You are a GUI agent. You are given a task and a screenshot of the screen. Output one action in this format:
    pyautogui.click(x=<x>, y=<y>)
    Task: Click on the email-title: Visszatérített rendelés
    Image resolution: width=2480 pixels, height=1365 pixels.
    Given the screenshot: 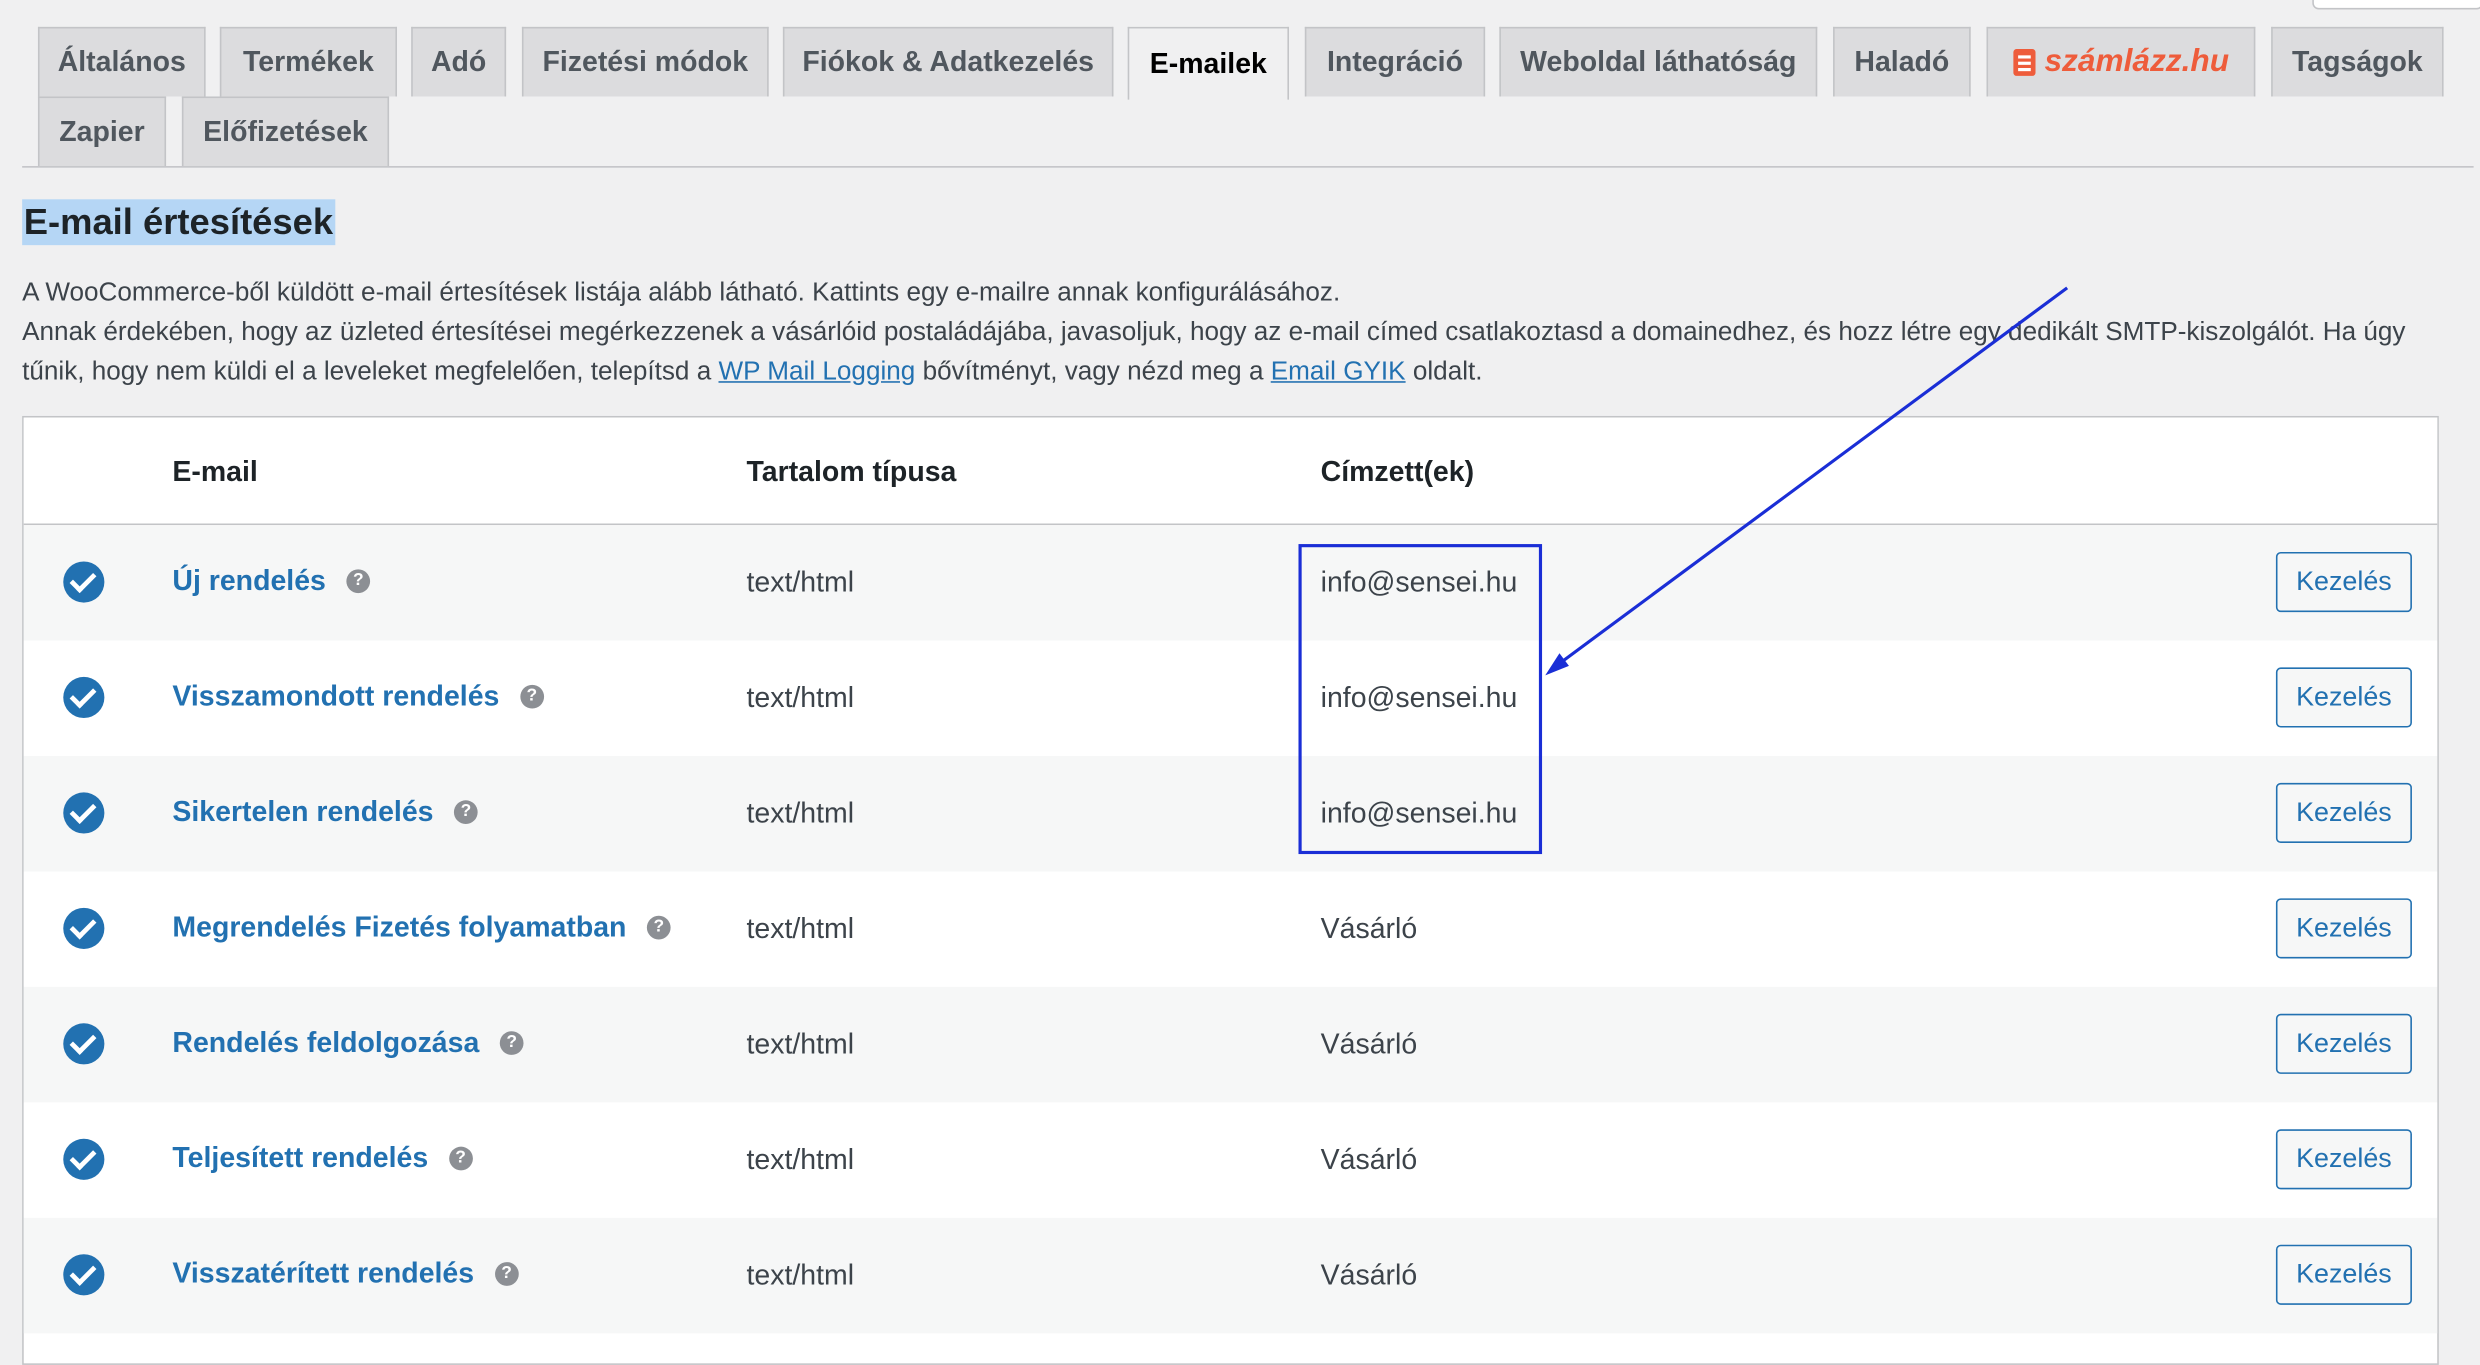 What is the action you would take?
    pyautogui.click(x=323, y=1273)
    